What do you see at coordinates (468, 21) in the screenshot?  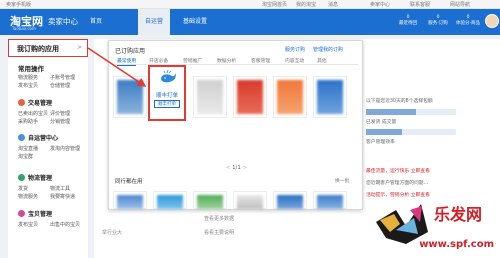 I see `stat-experience: 0 体验分·商品` at bounding box center [468, 21].